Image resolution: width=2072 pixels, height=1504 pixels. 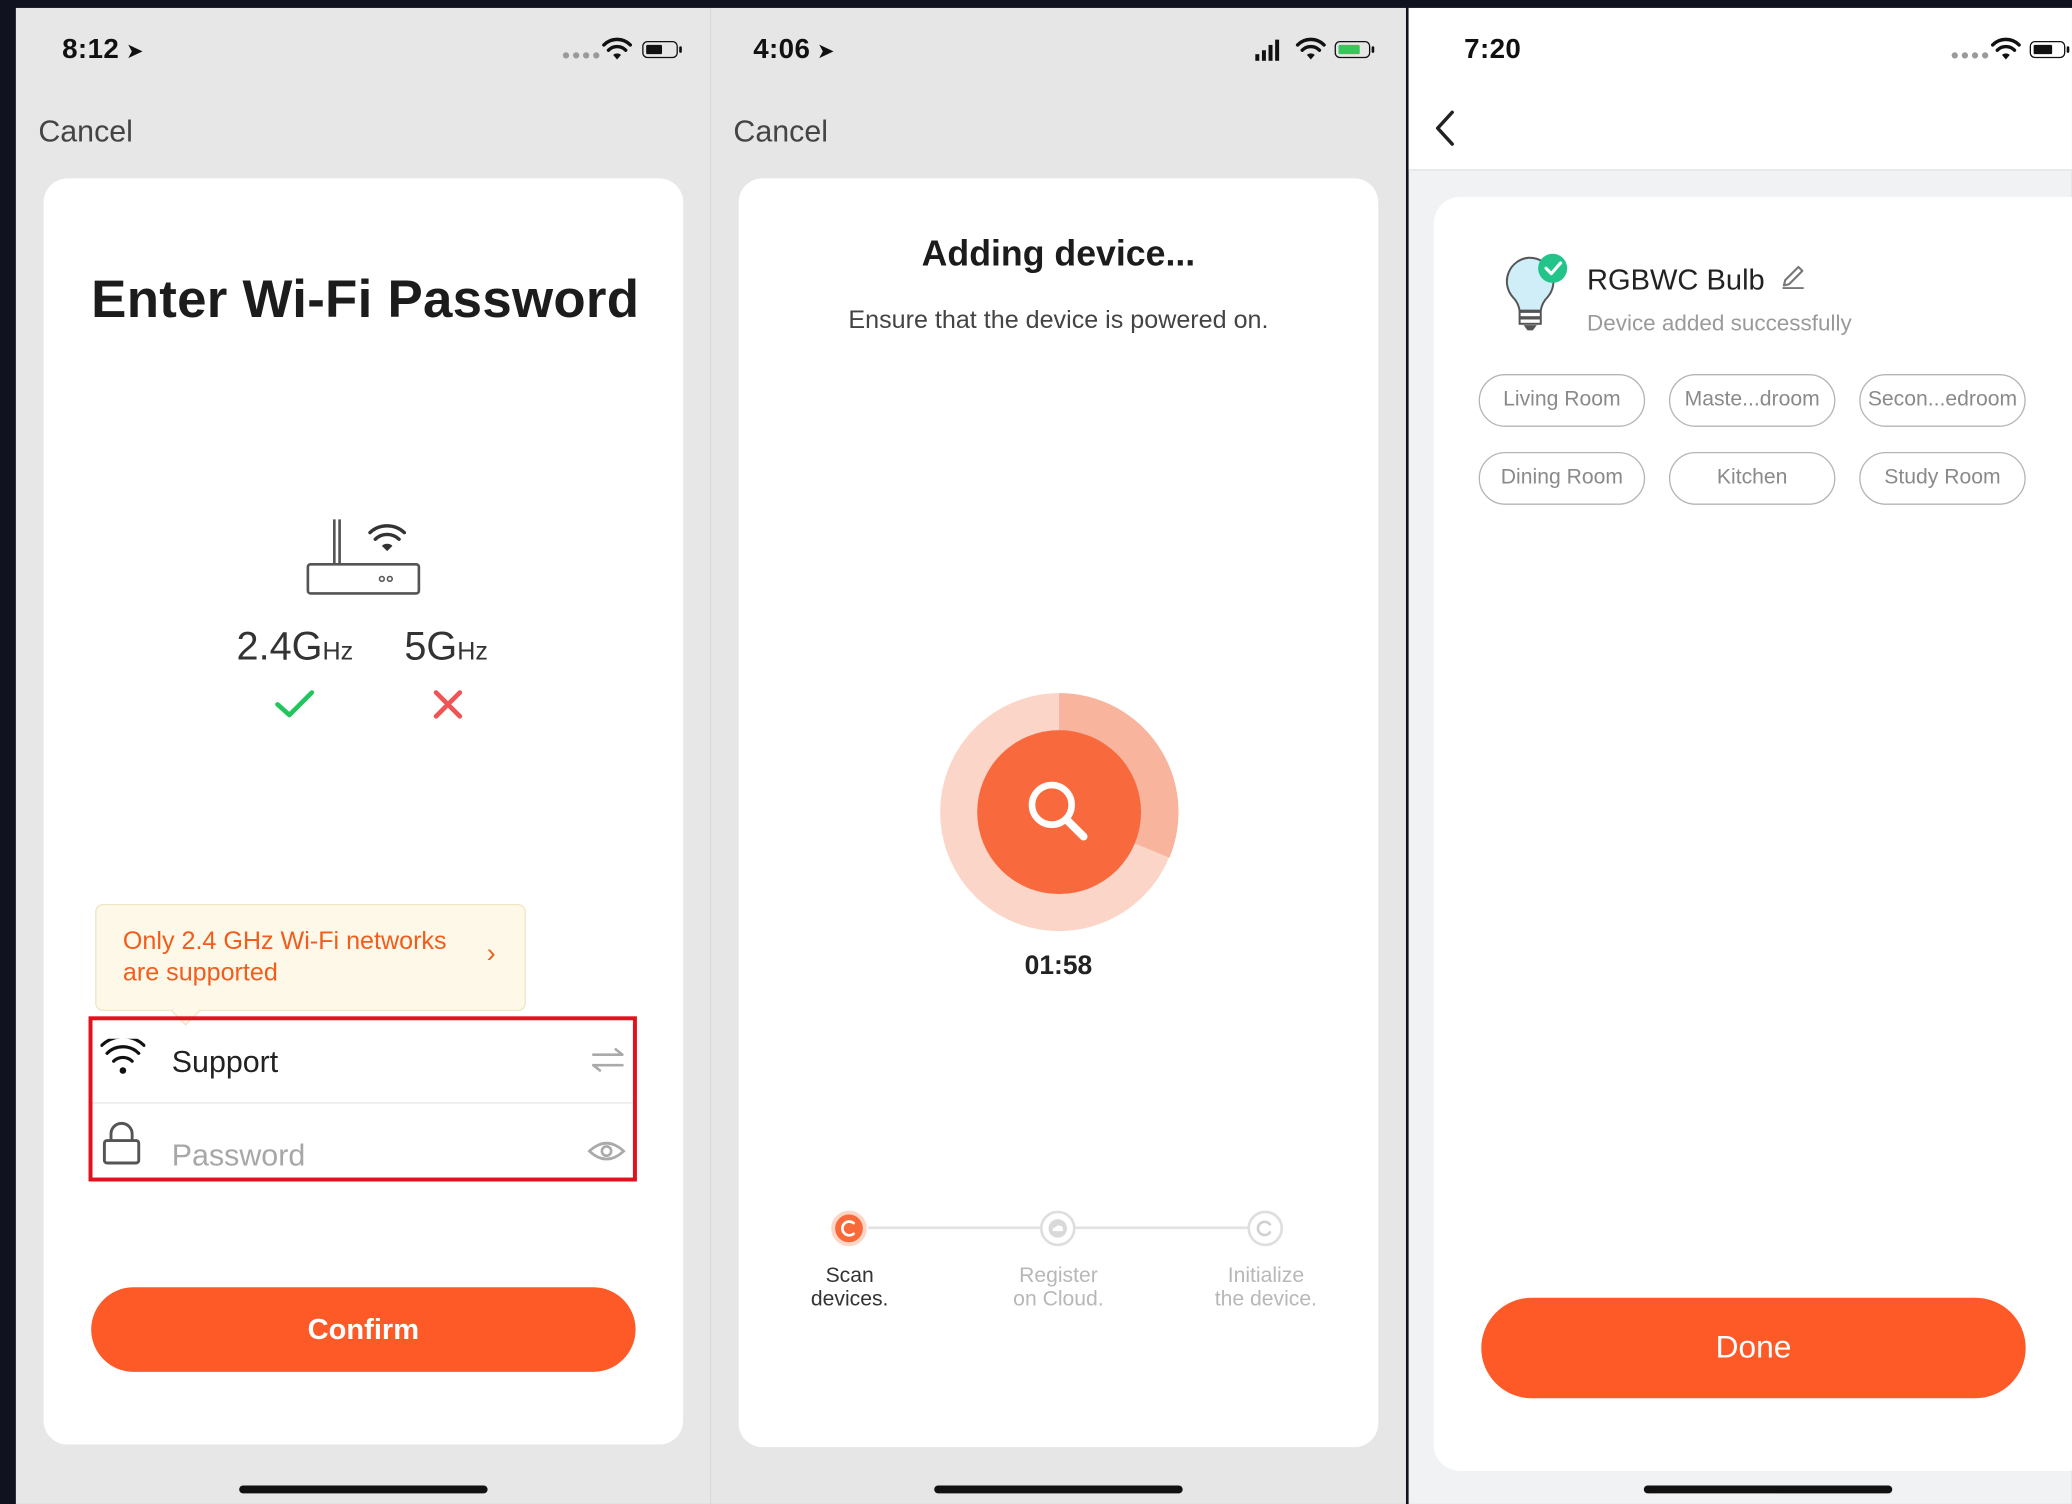 What do you see at coordinates (849, 1228) in the screenshot?
I see `step-scan-icon` at bounding box center [849, 1228].